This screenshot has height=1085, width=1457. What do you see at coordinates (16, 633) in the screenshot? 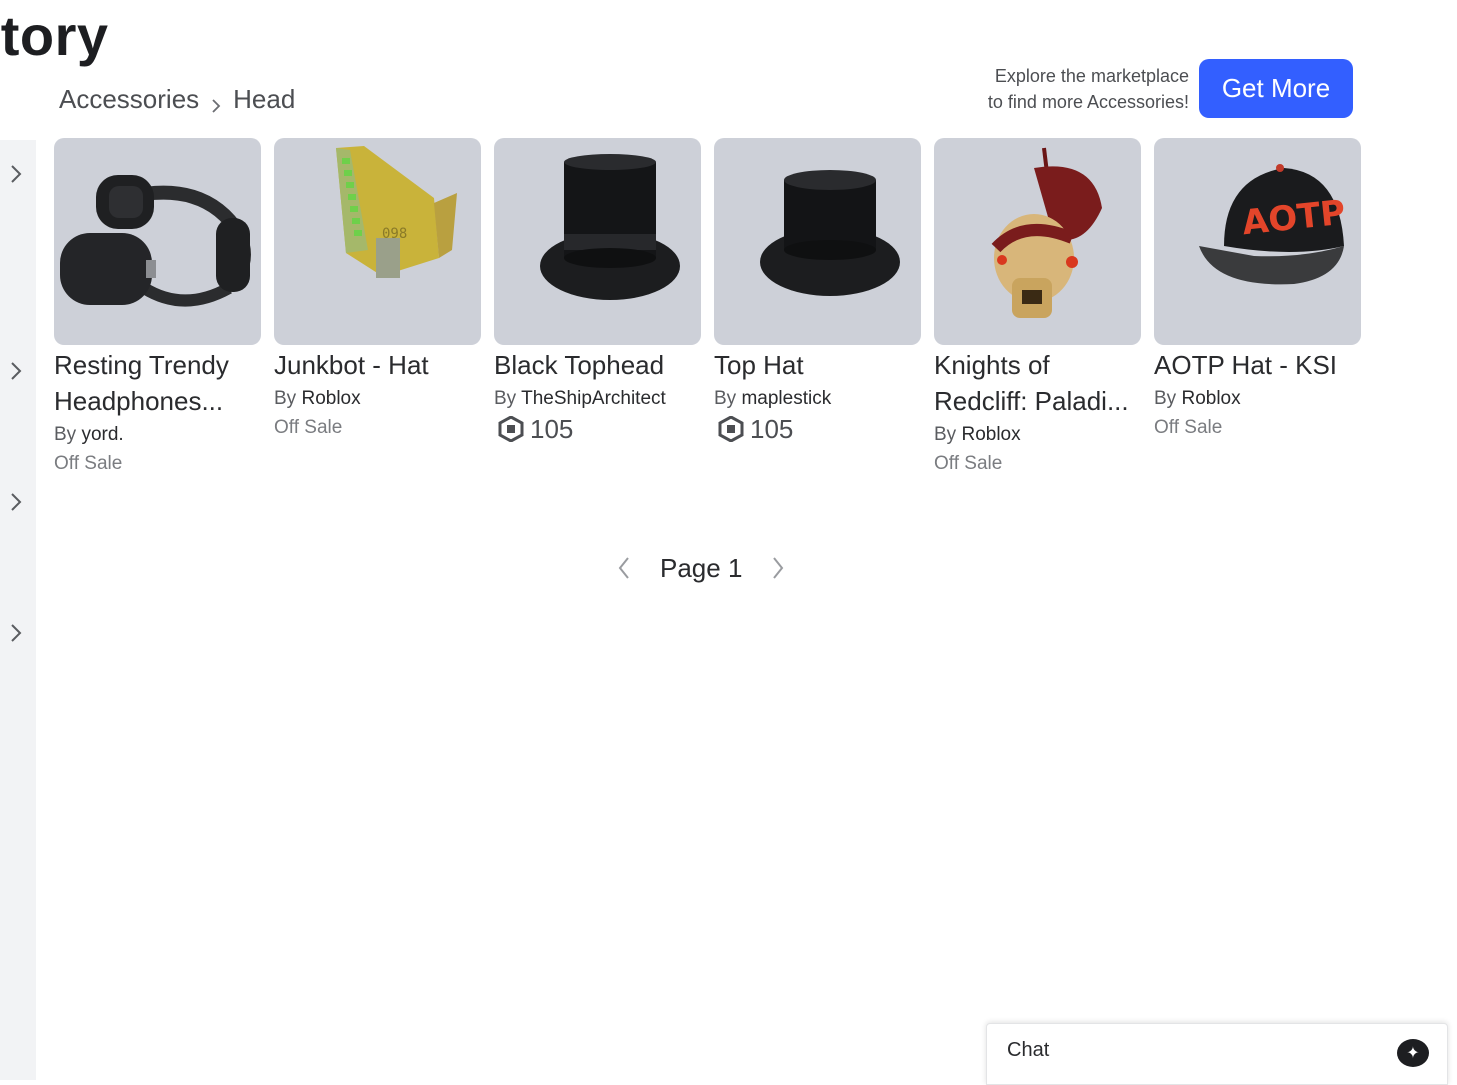
I see `rail-expand-4-chevron-icon` at bounding box center [16, 633].